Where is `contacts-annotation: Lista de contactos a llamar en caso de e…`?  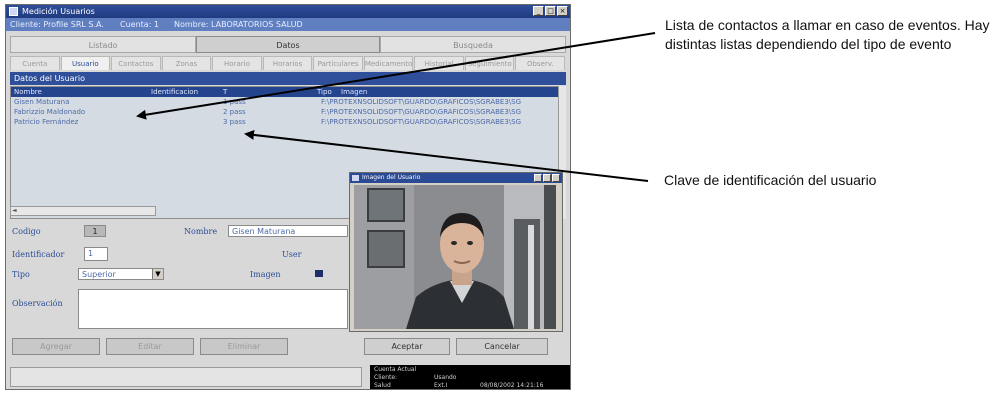 contacts-annotation: Lista de contactos a llamar en caso de e… is located at coordinates (827, 34).